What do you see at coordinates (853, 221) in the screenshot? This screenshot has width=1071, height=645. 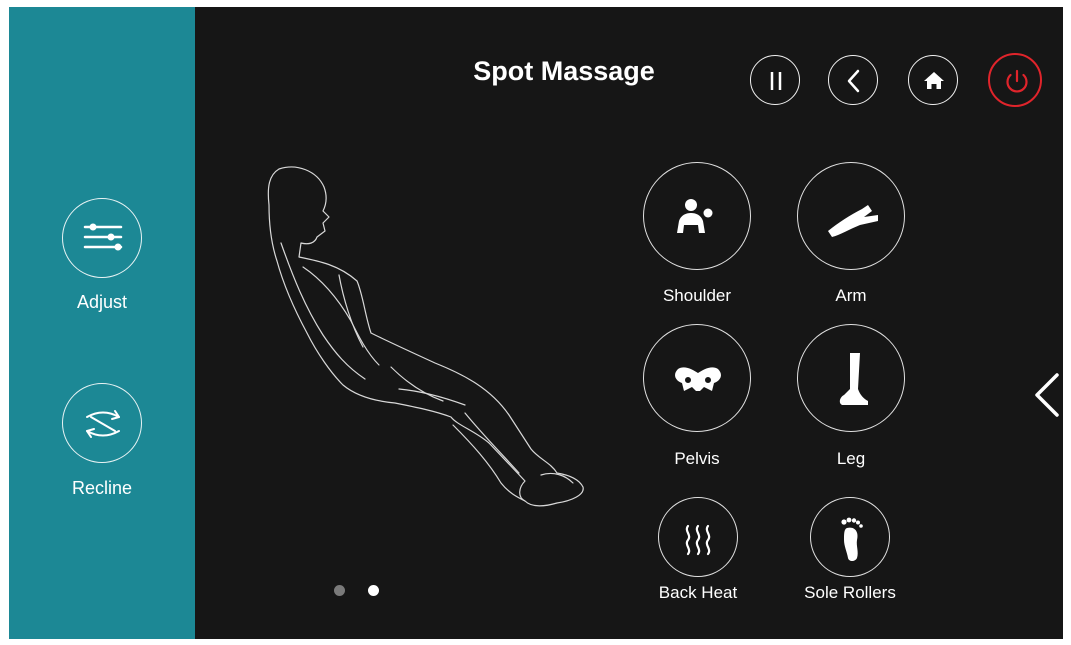 I see `arm-icon` at bounding box center [853, 221].